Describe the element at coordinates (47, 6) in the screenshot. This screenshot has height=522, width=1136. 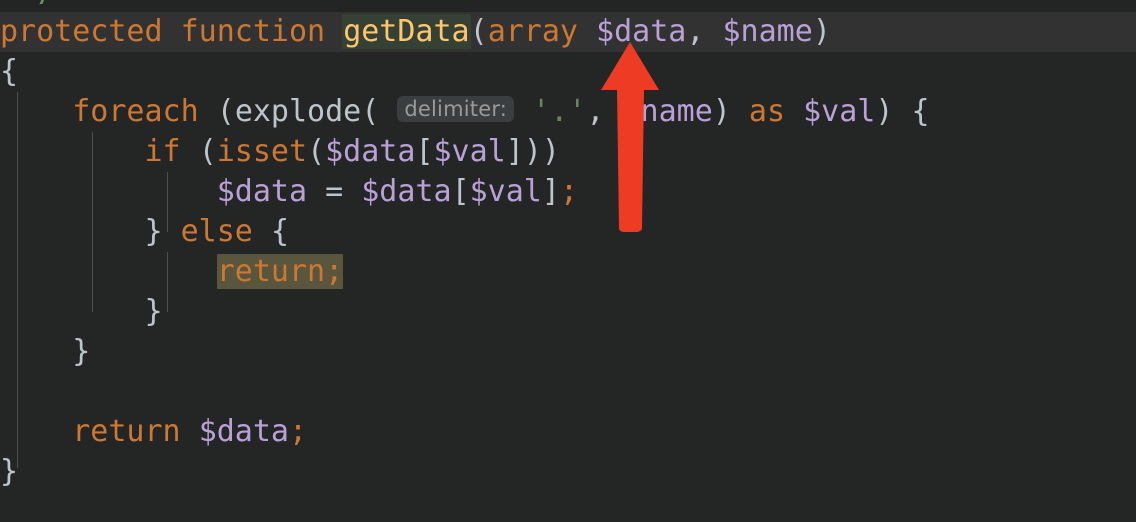
I see `comment-fragment: /` at that location.